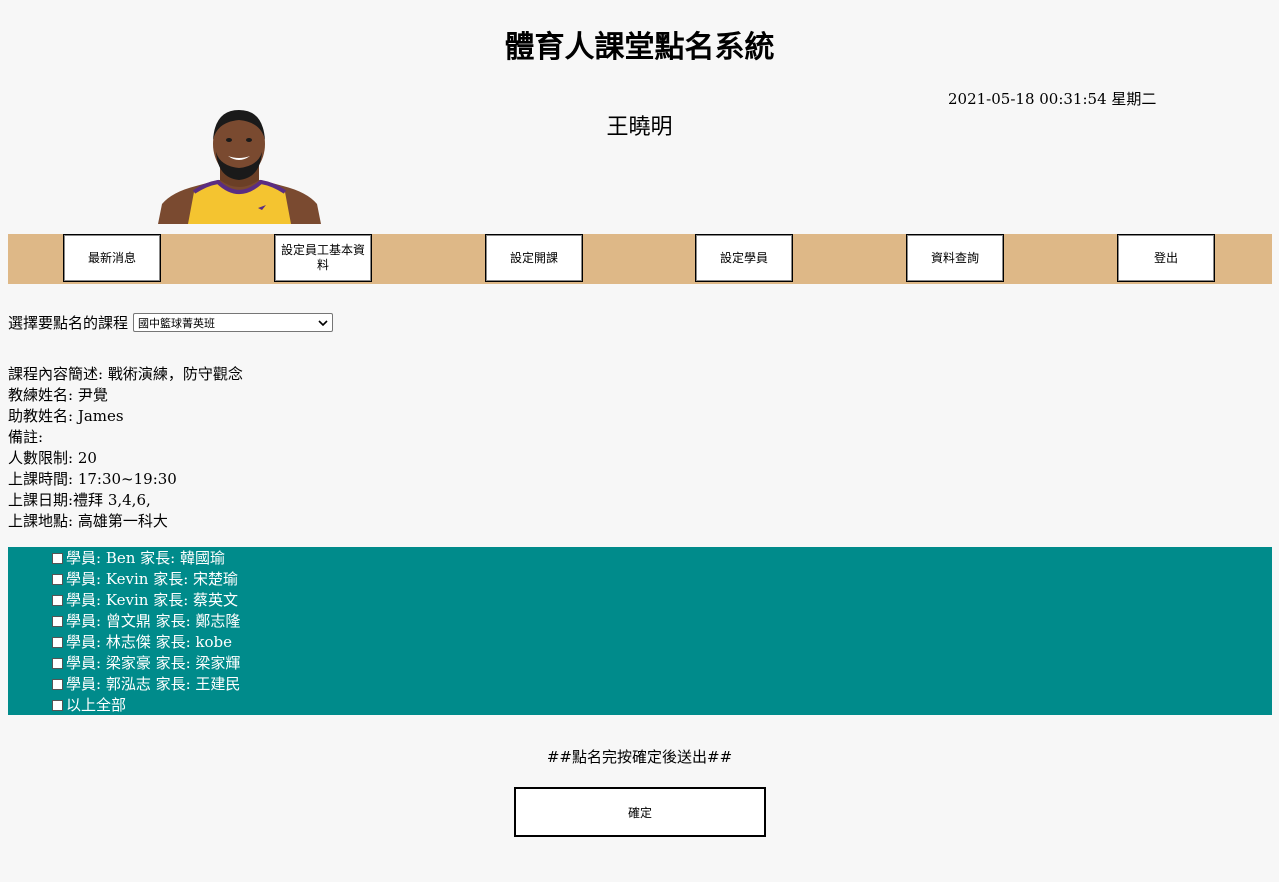  I want to click on student-row: 學員: 曾文鼎 家長: 鄭志隆, so click(146, 621).